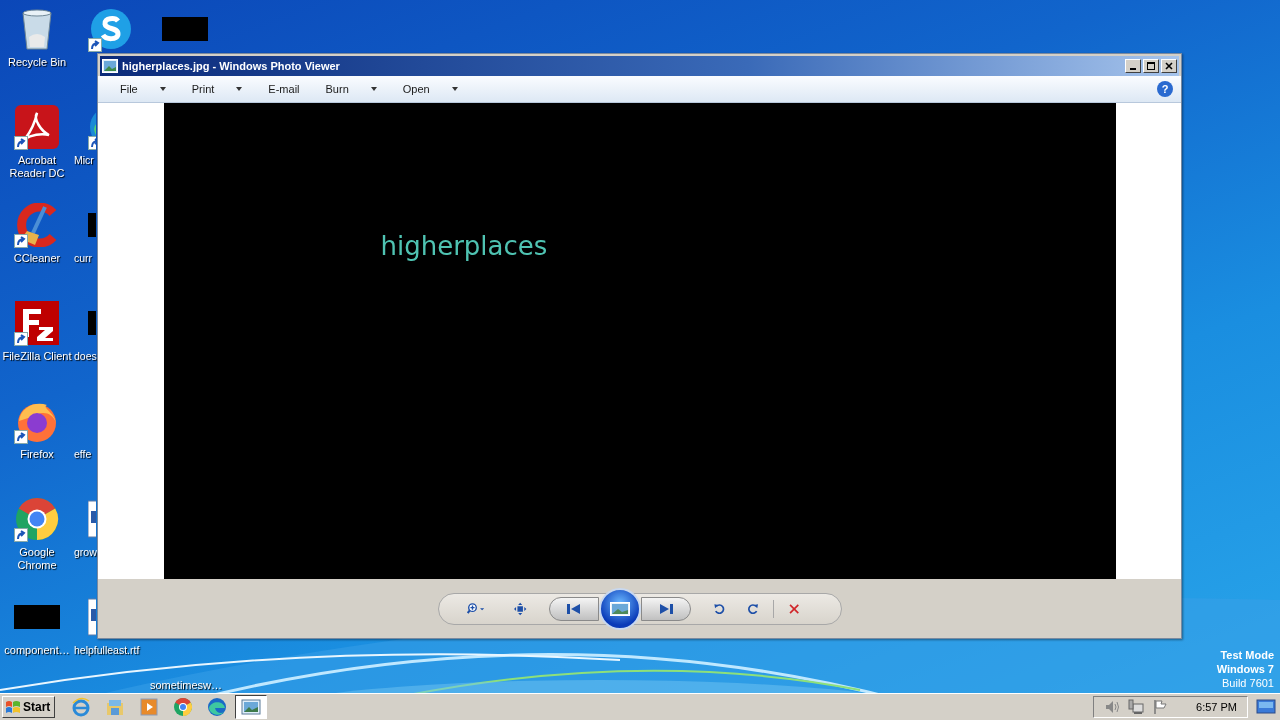  I want to click on icon-label: FileZilla Client, so click(37, 356).